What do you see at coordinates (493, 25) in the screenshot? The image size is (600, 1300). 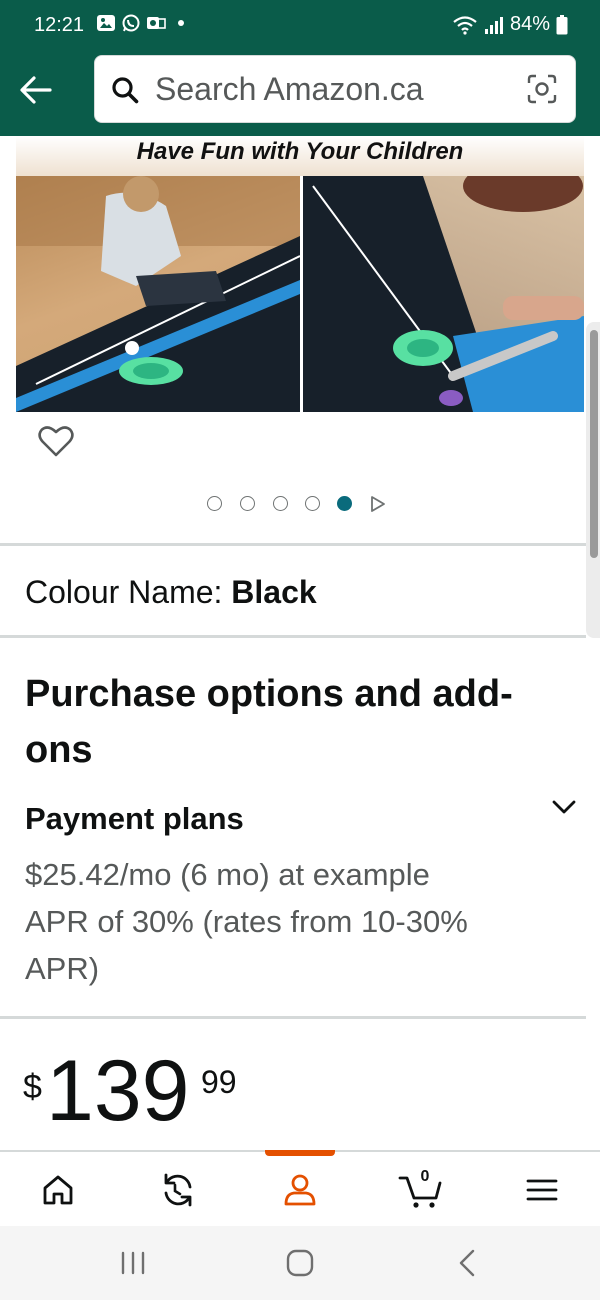 I see `signal-icon` at bounding box center [493, 25].